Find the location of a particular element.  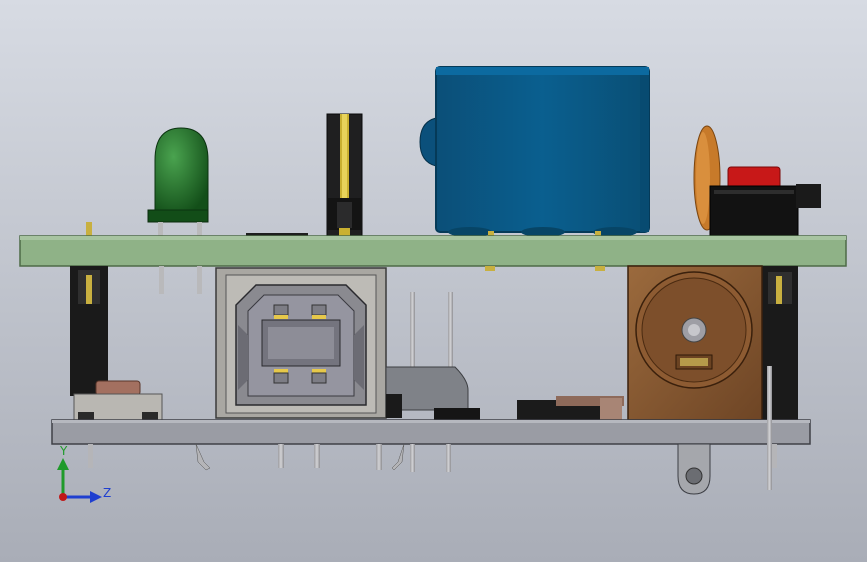

usb-b-connector is located at coordinates (301, 343).